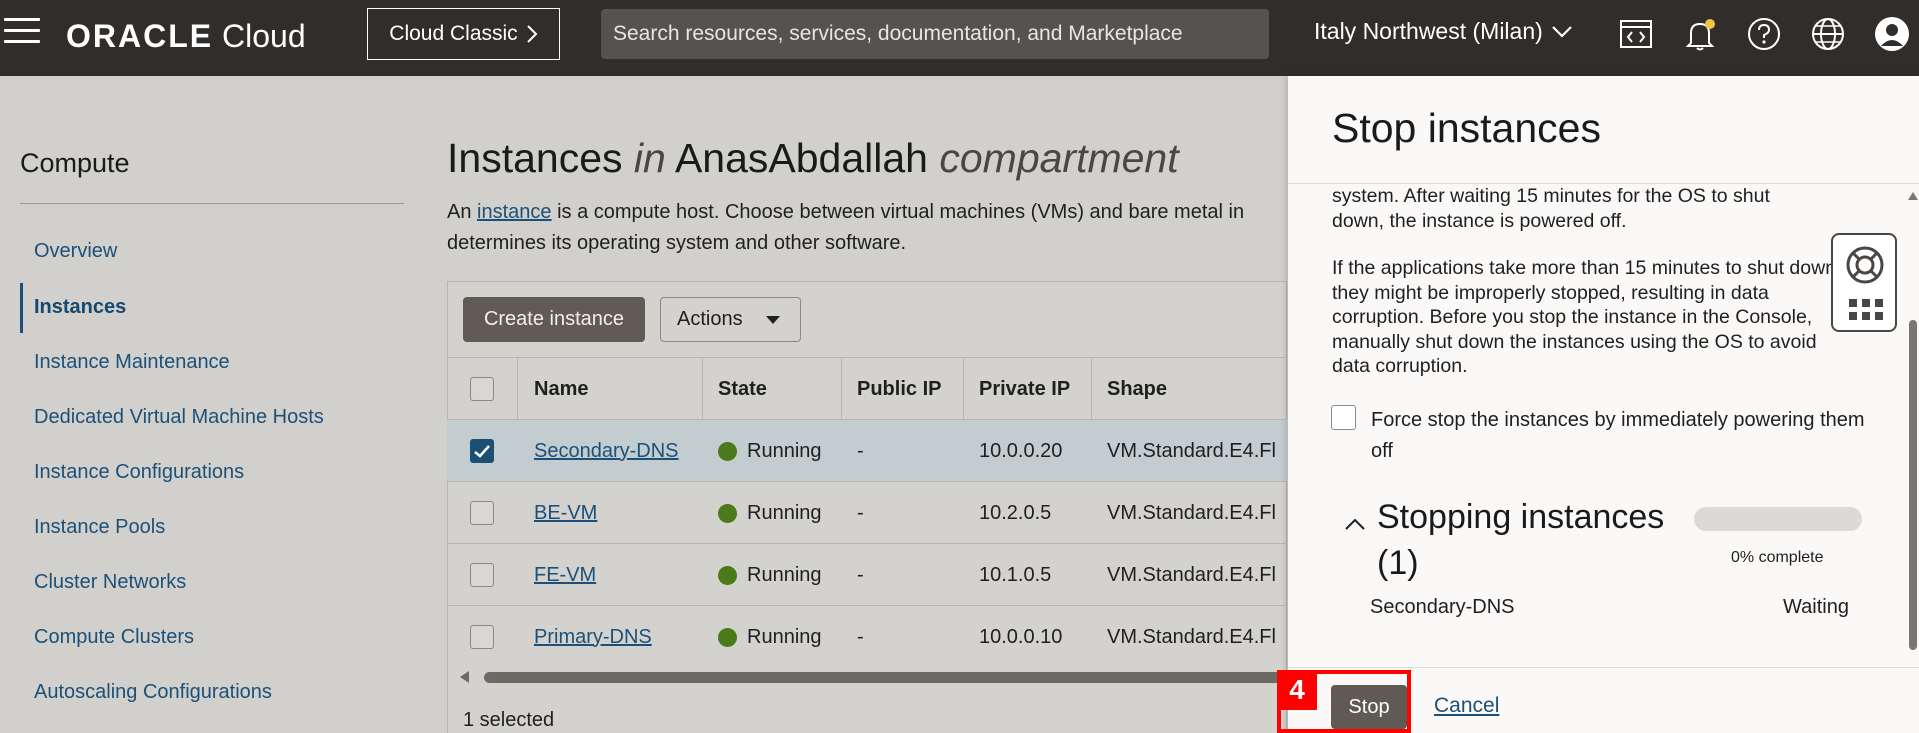  Describe the element at coordinates (1778, 519) in the screenshot. I see `progress-bar` at that location.